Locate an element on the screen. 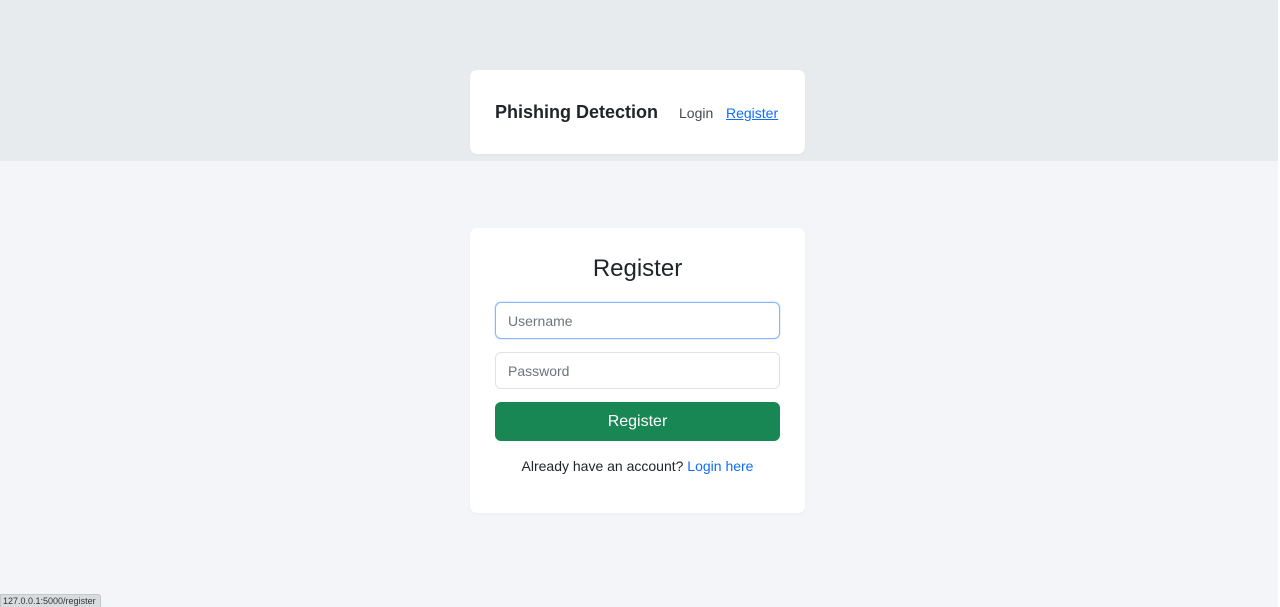 This screenshot has height=607, width=1280. login-prompt: Already have an account? Login here is located at coordinates (637, 466).